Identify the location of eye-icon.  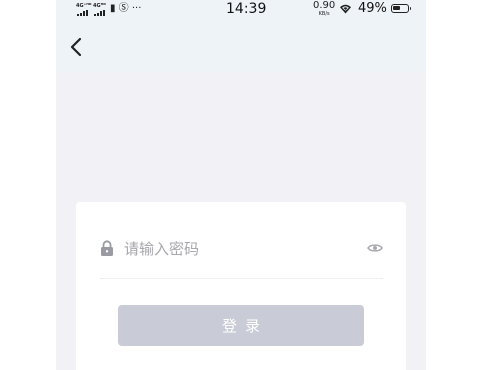
(375, 248).